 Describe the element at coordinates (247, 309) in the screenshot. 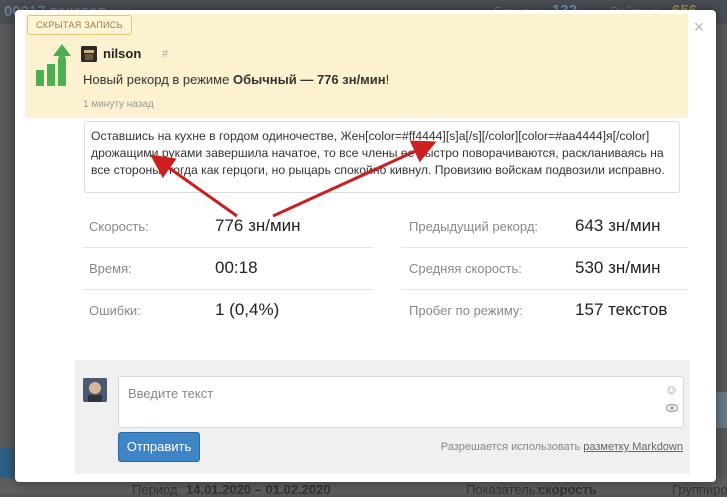

I see `stat-value: 1 (0,4%)` at that location.